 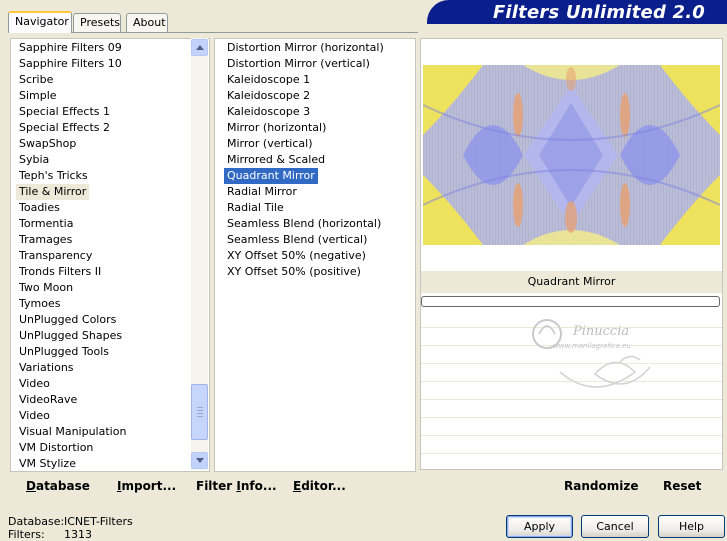 I want to click on tab-presets: Presets, so click(x=97, y=22).